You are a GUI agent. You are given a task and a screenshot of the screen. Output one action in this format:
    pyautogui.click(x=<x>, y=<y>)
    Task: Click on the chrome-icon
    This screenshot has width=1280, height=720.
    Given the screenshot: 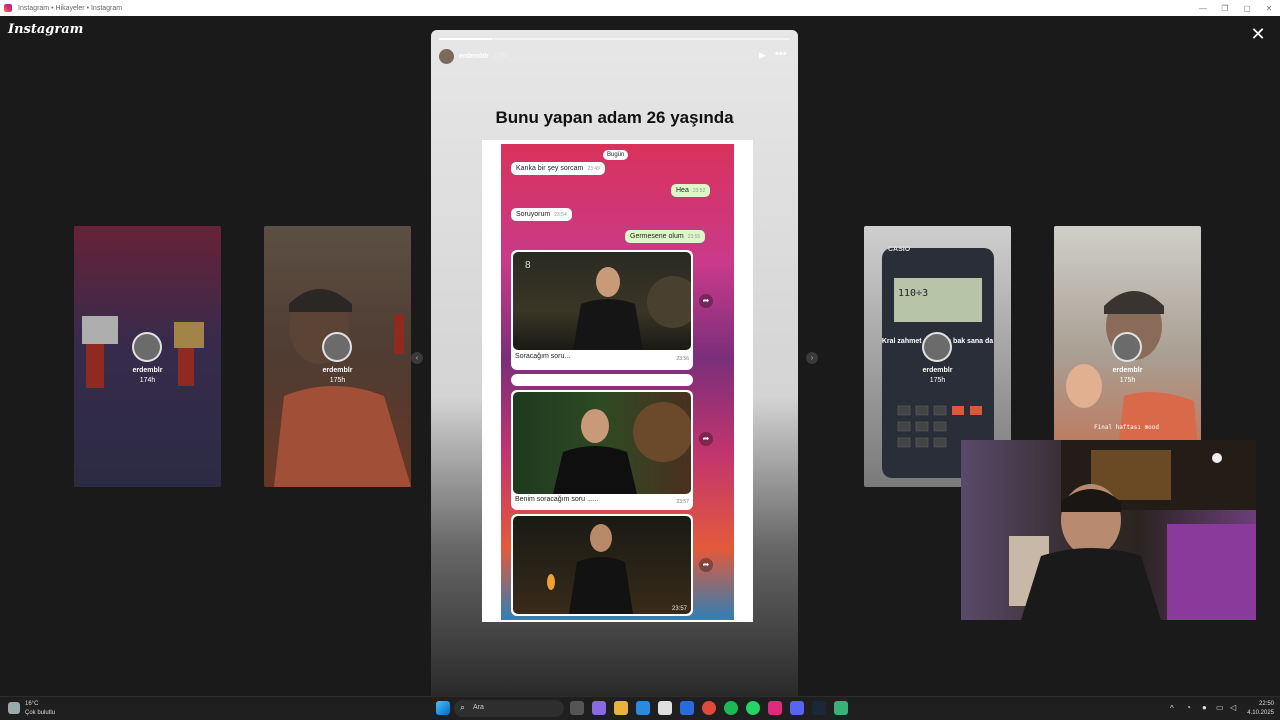 What is the action you would take?
    pyautogui.click(x=709, y=708)
    